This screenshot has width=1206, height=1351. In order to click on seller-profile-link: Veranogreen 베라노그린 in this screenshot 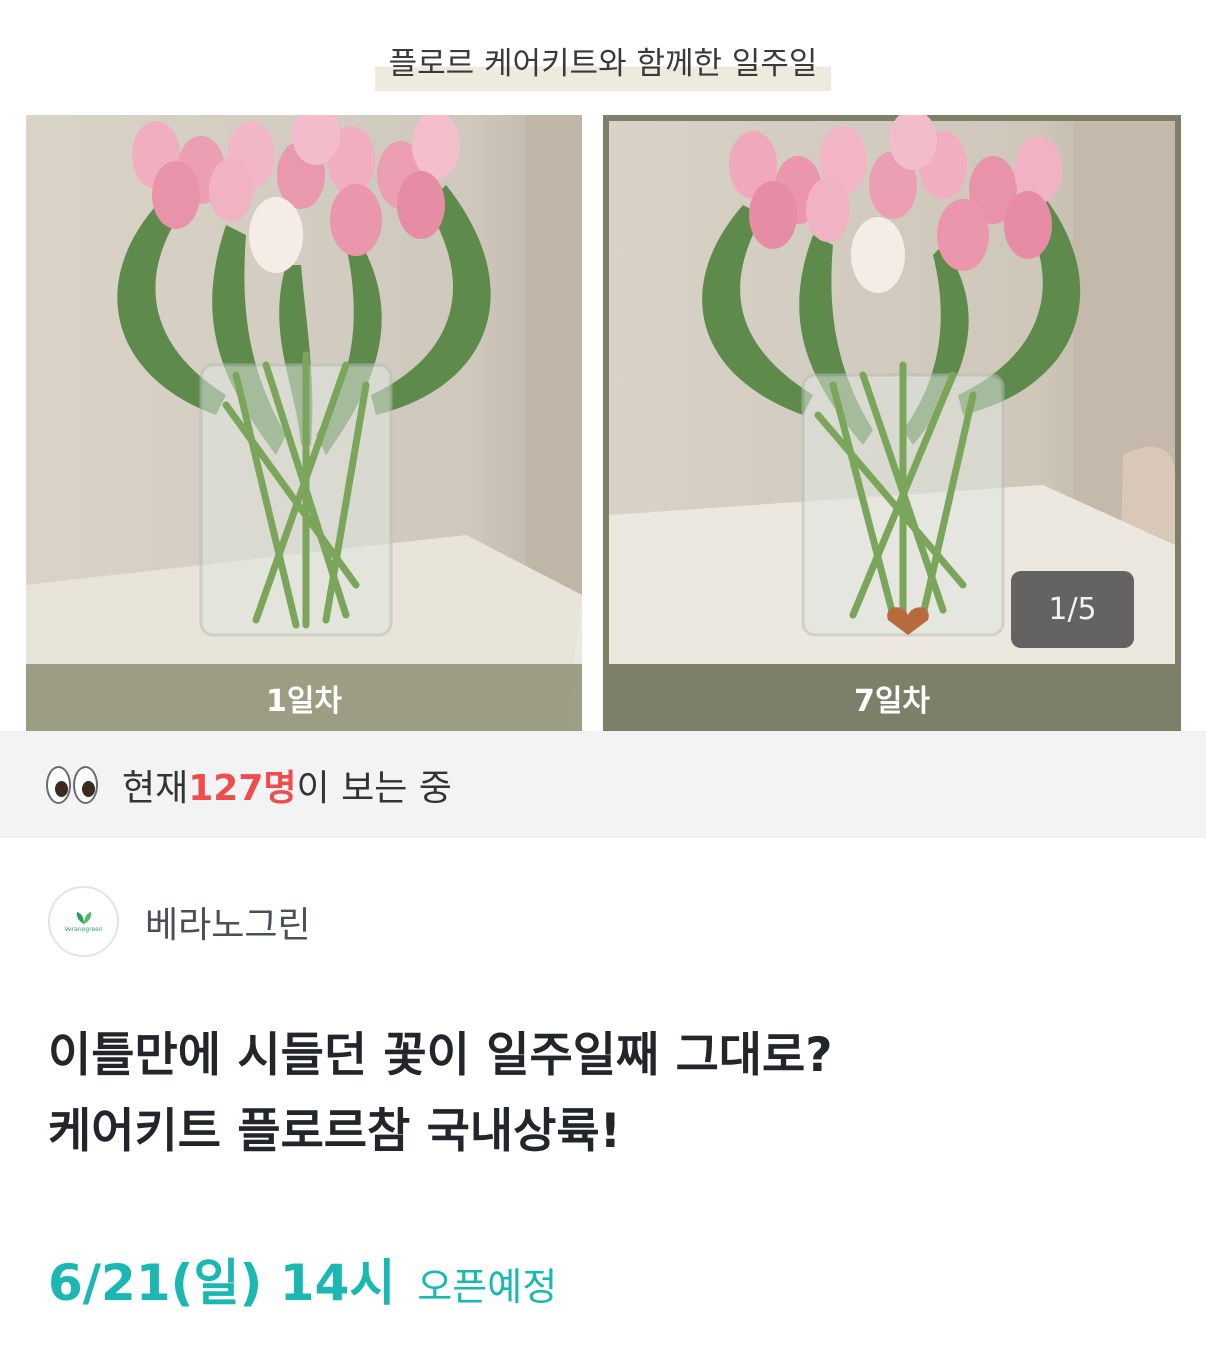, I will do `click(179, 921)`.